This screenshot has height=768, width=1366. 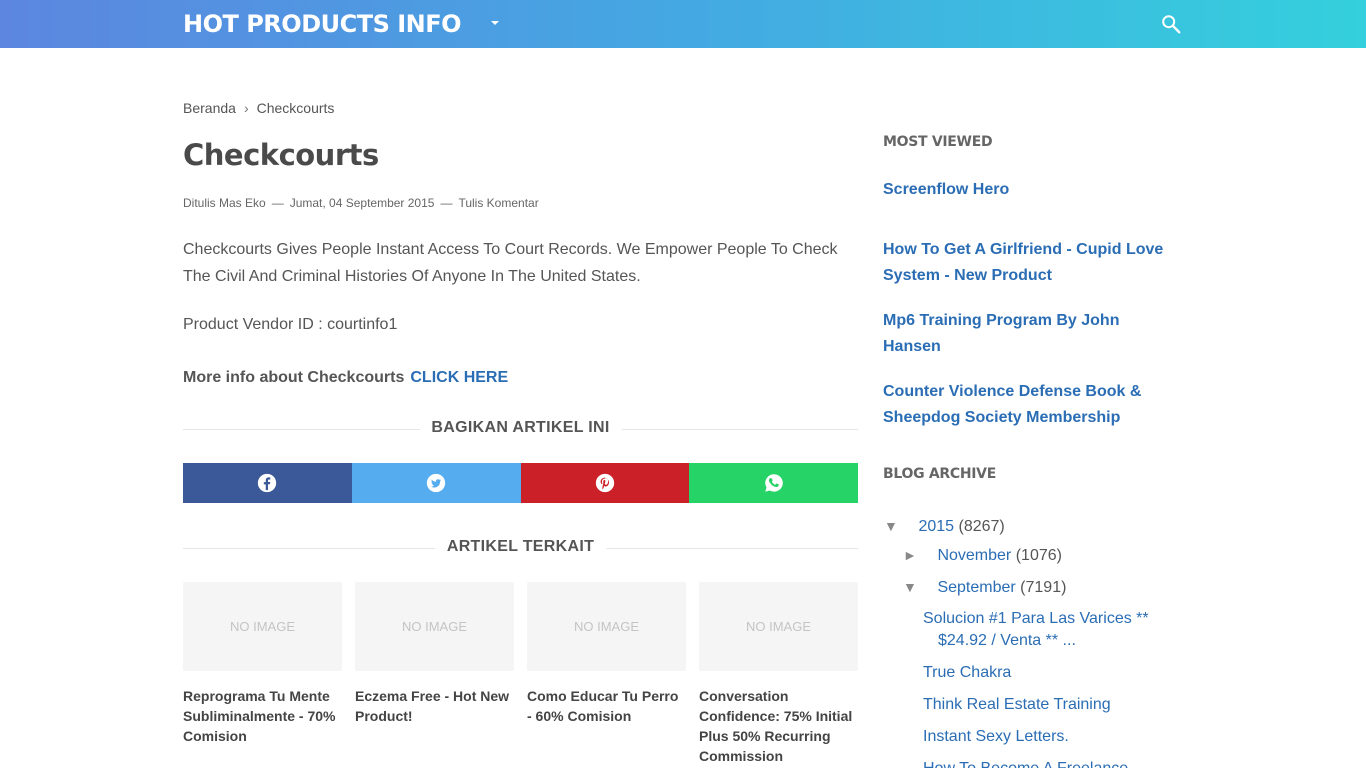 I want to click on page-title: Checkcourts, so click(x=281, y=155).